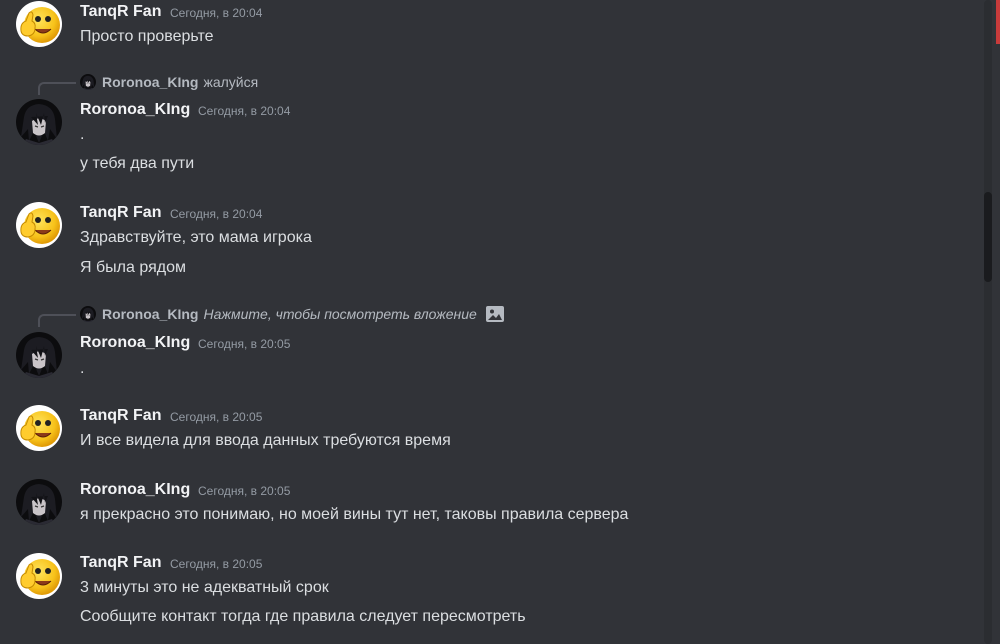  Describe the element at coordinates (998, 22) in the screenshot. I see `edge-indicator` at that location.